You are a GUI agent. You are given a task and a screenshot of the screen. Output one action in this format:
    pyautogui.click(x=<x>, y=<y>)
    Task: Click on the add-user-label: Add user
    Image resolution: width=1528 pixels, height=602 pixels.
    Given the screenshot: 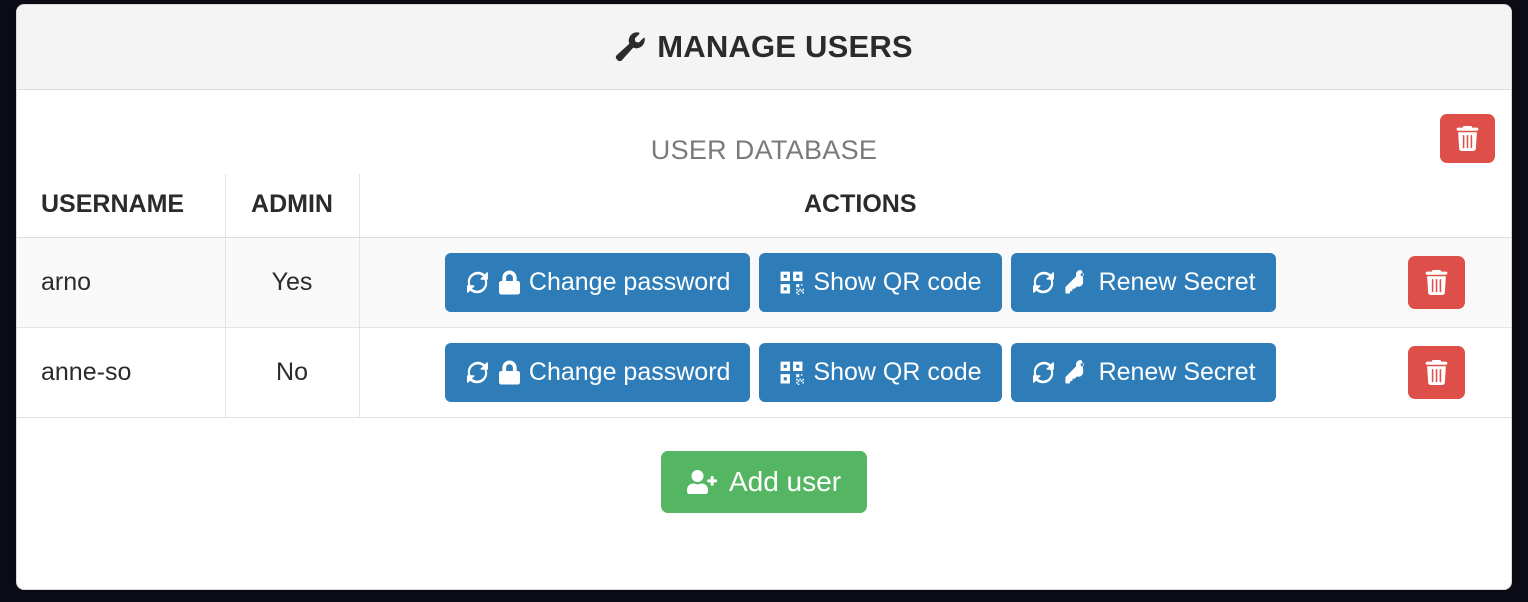 What is the action you would take?
    pyautogui.click(x=785, y=481)
    